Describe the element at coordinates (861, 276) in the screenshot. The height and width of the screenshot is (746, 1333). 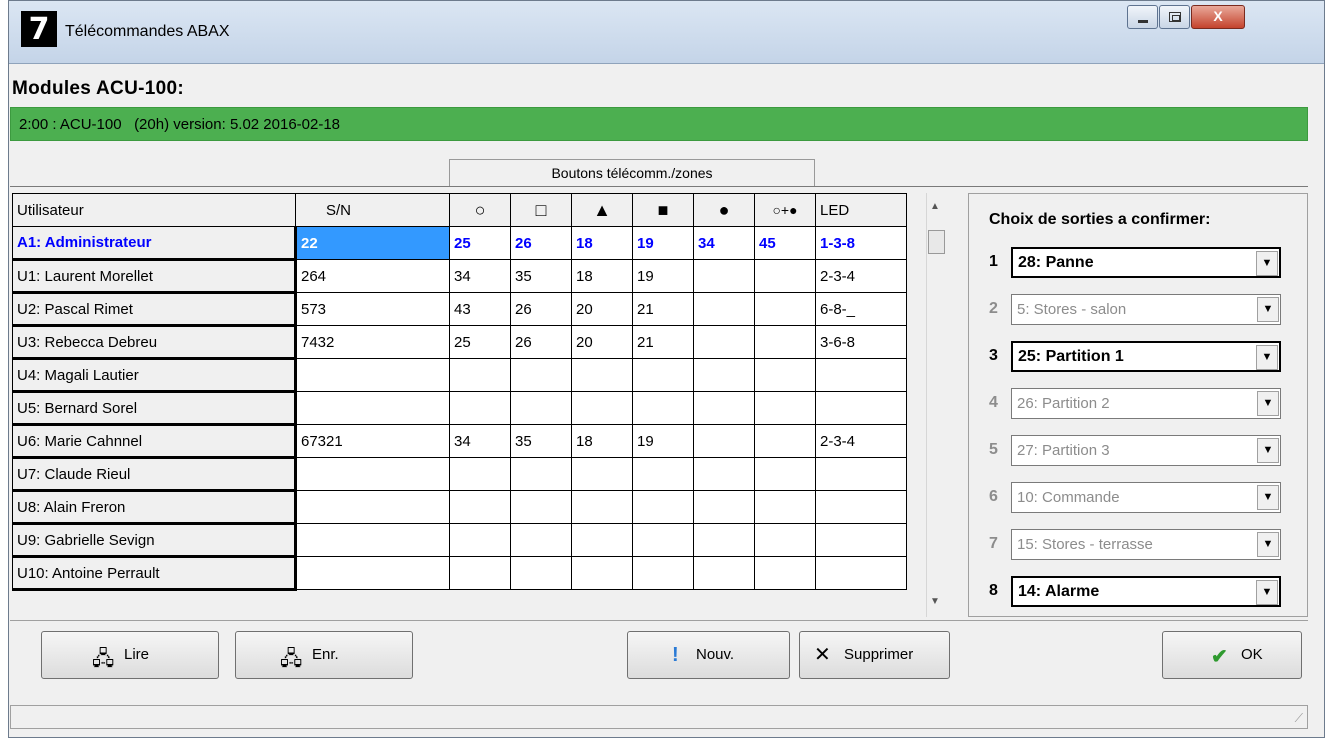
I see `cell-led: 2-3-4` at that location.